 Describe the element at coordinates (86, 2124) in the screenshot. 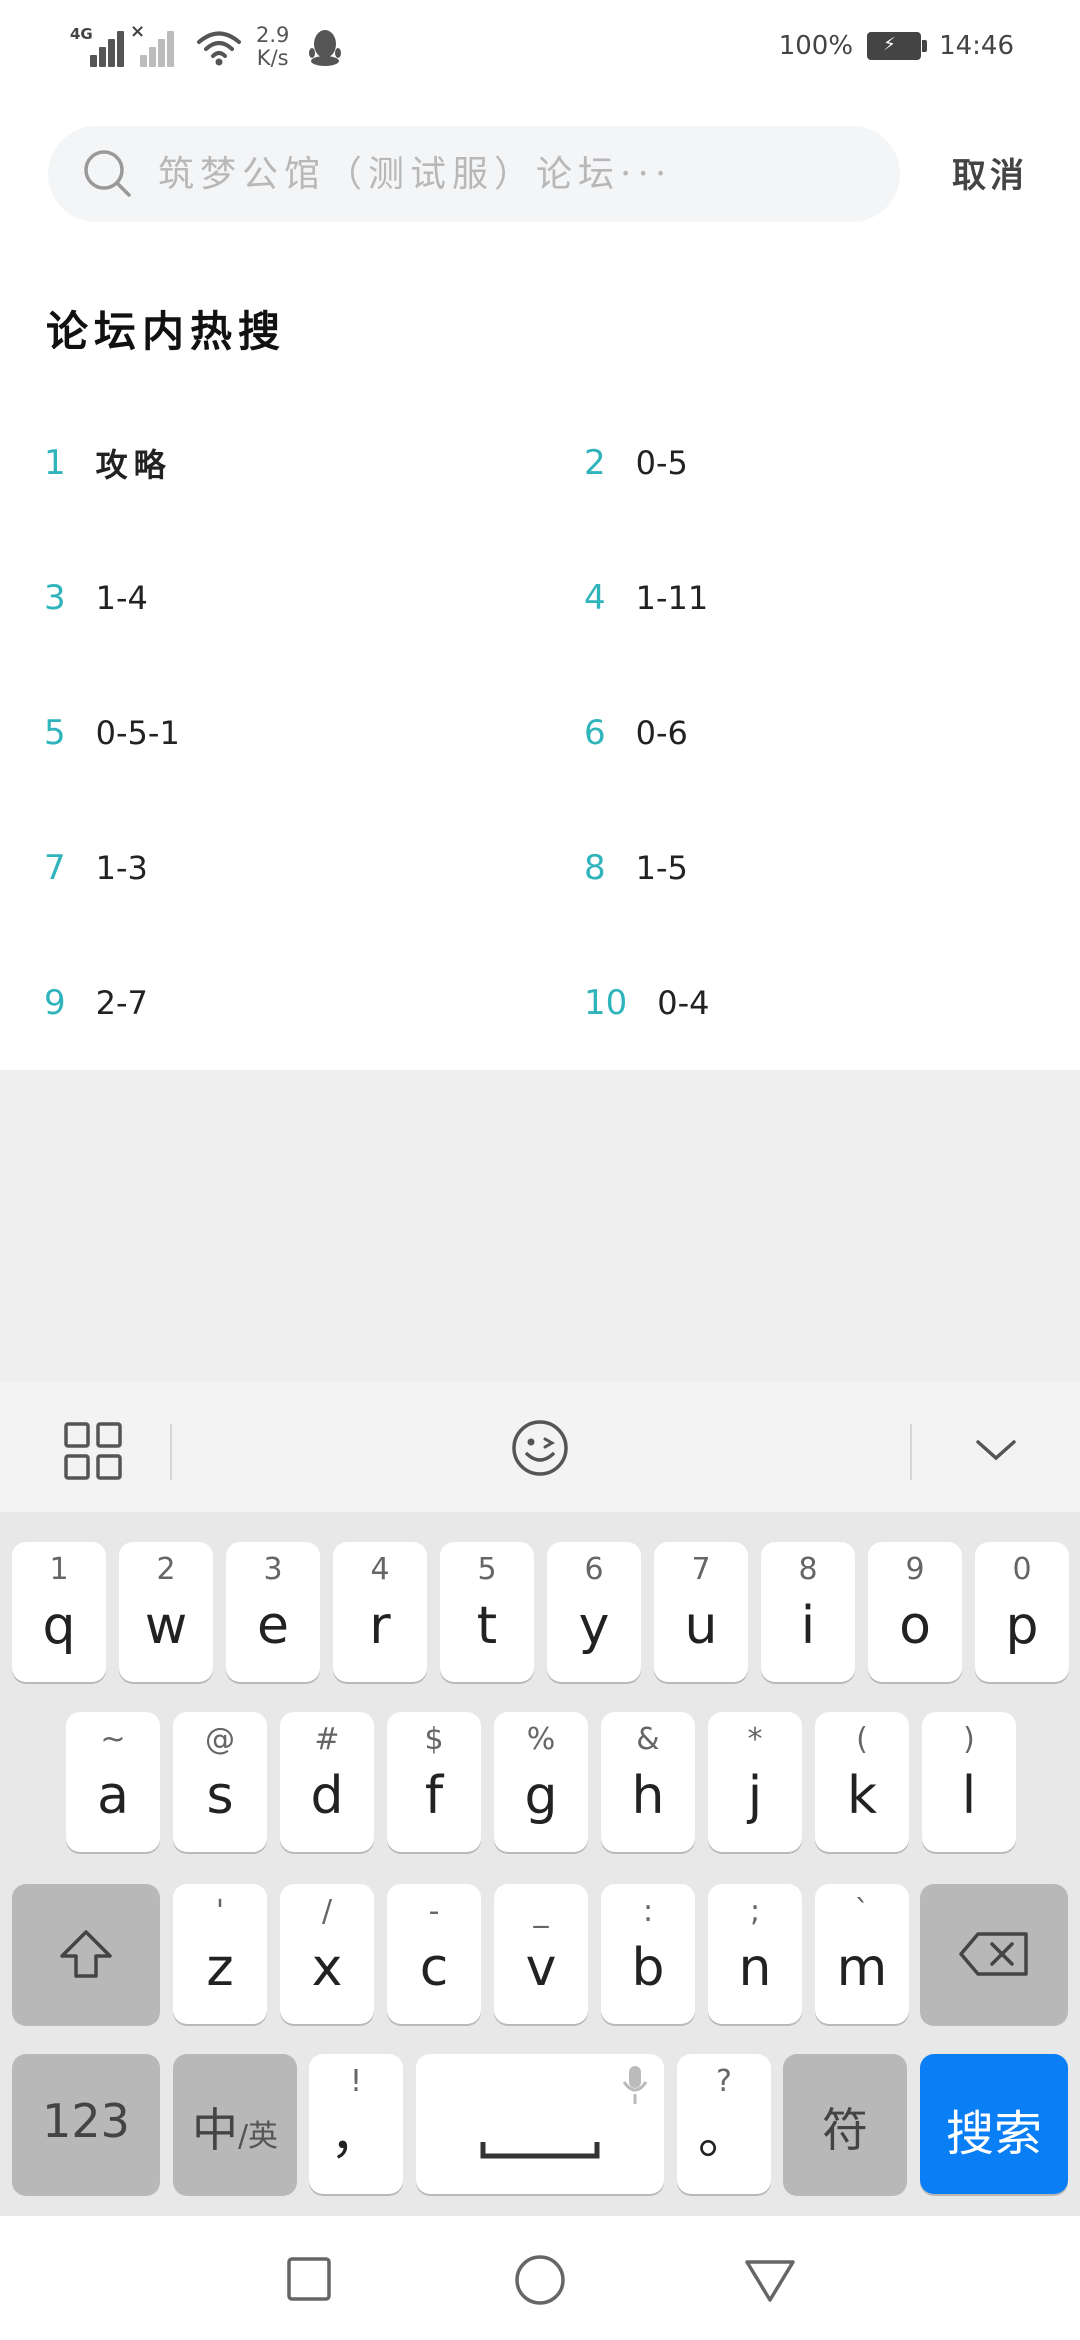

I see `numbers-key: 123` at that location.